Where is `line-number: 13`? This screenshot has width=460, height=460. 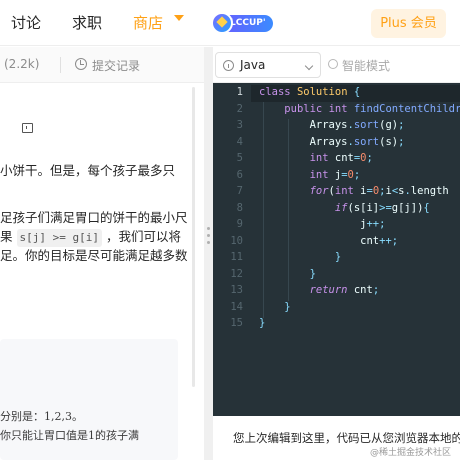
line-number: 13 is located at coordinates (236, 290).